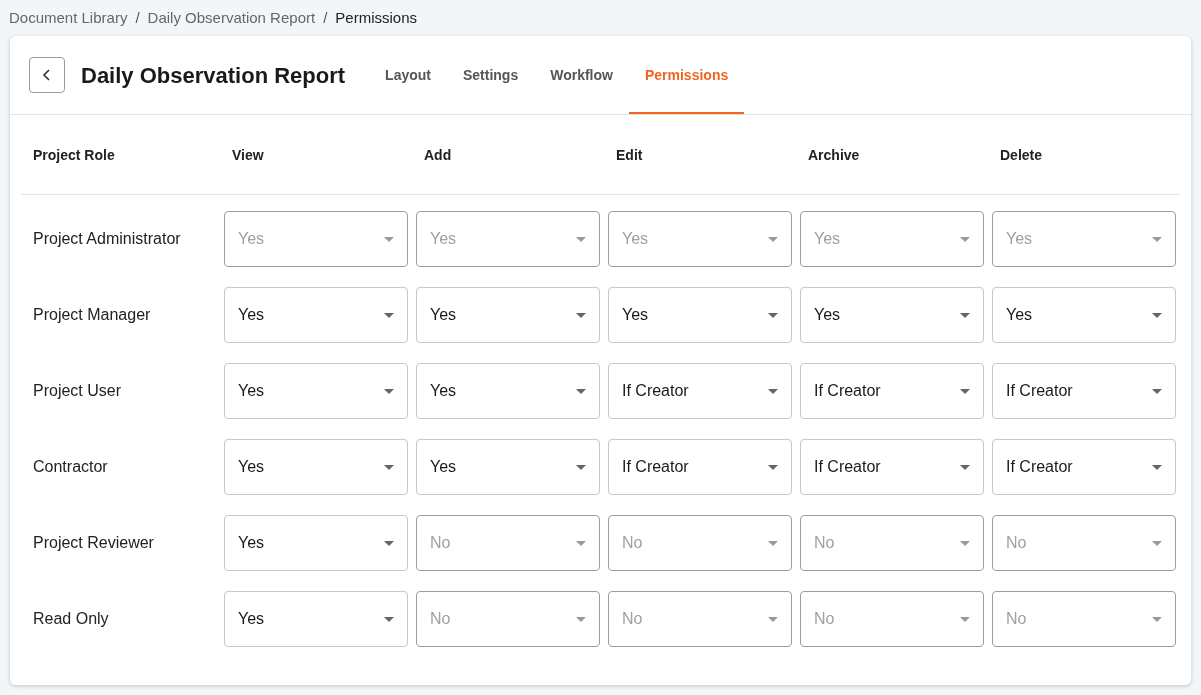 The height and width of the screenshot is (695, 1201). Describe the element at coordinates (248, 155) in the screenshot. I see `column-header: View` at that location.